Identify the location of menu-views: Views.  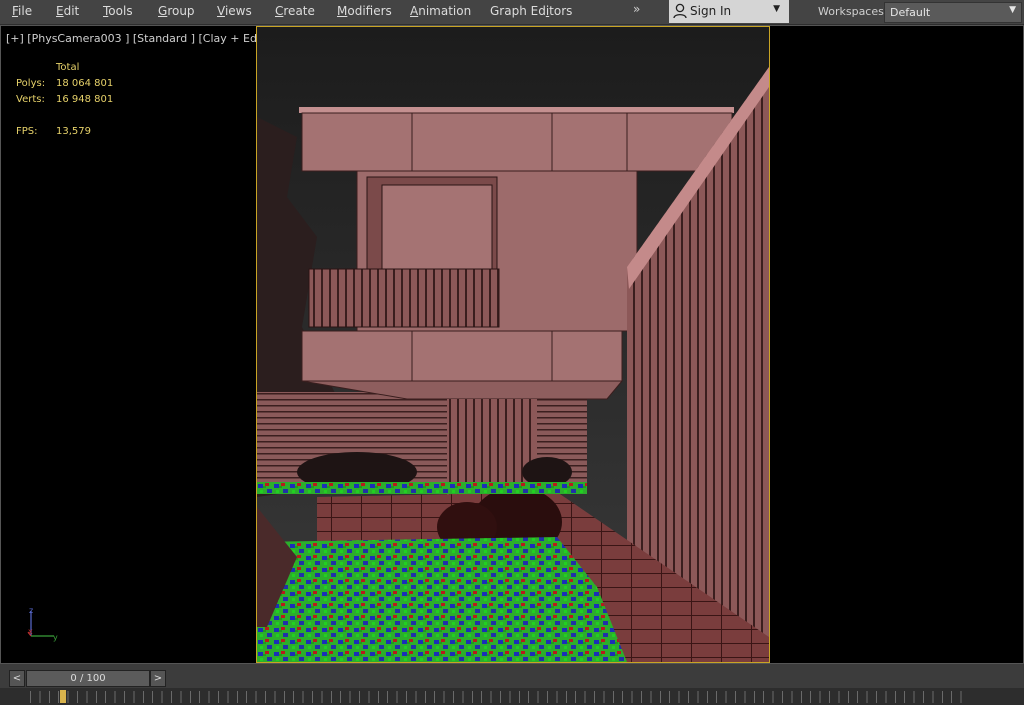
(234, 11).